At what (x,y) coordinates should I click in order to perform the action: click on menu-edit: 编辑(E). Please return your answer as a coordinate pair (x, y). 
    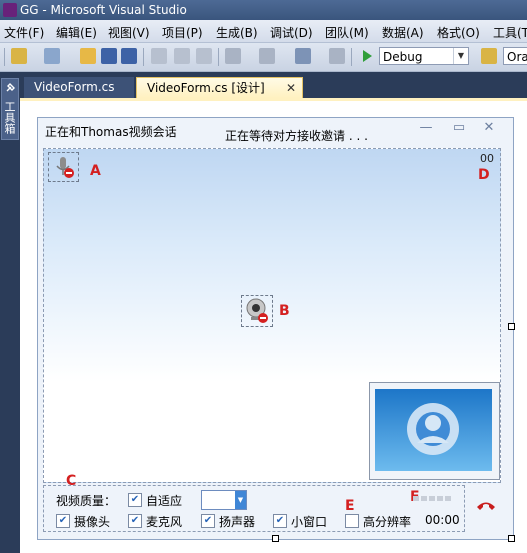
    Looking at the image, I should click on (76, 32).